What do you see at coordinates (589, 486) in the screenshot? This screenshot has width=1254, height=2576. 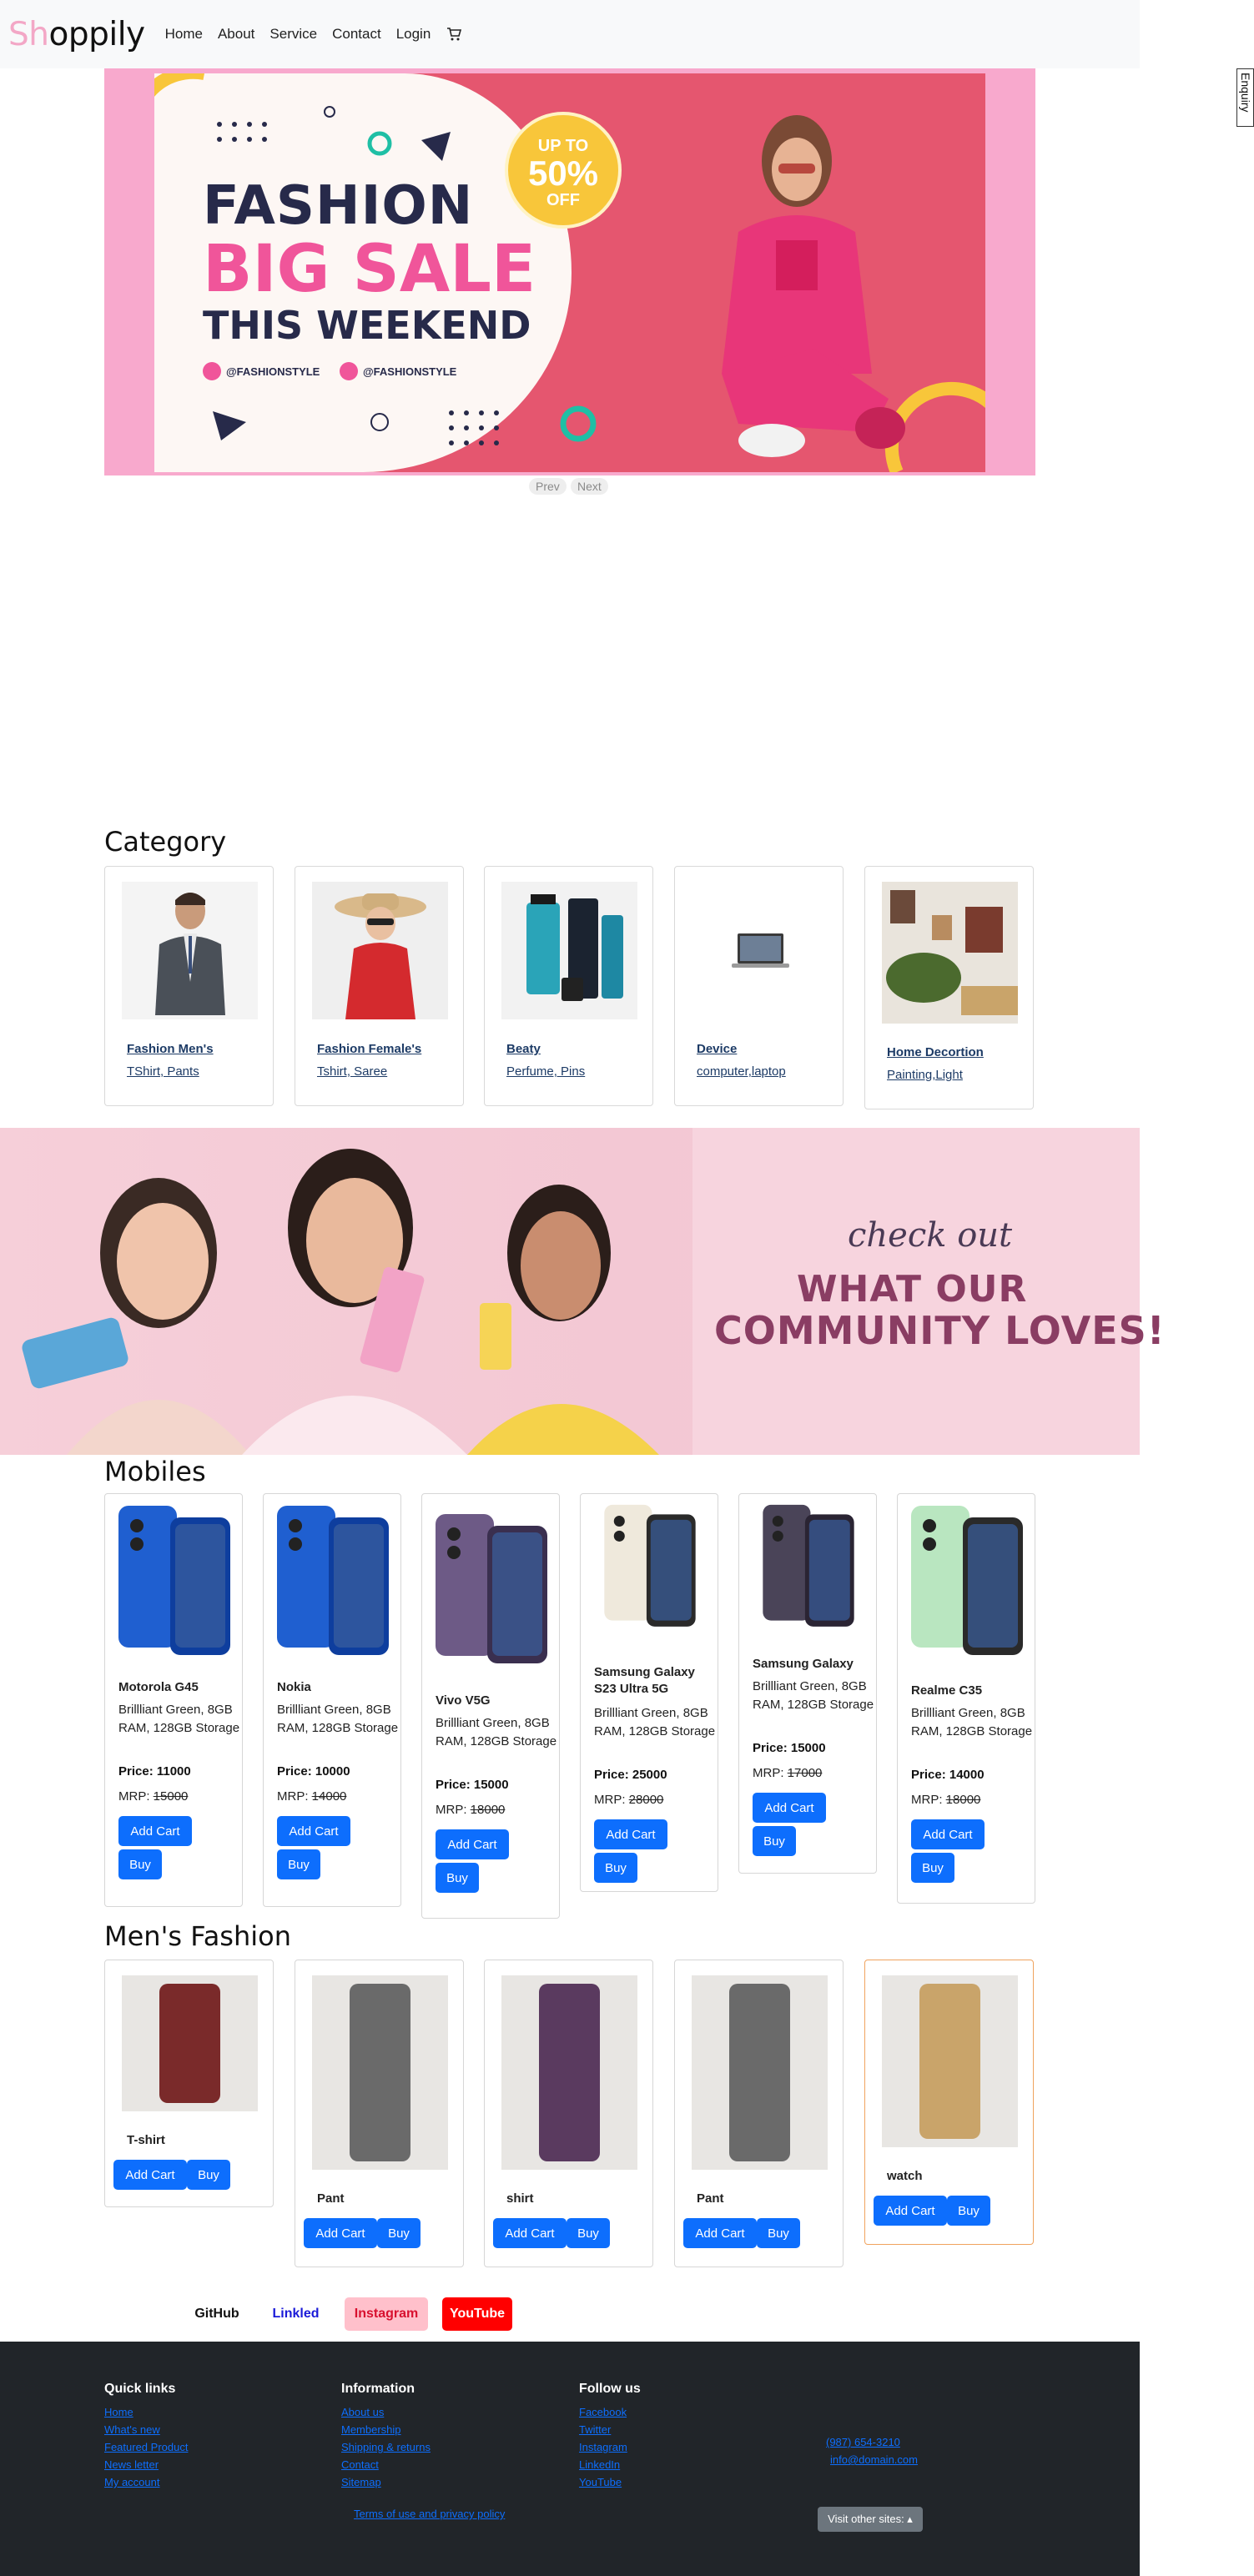 I see `carousel-next-button: Next` at bounding box center [589, 486].